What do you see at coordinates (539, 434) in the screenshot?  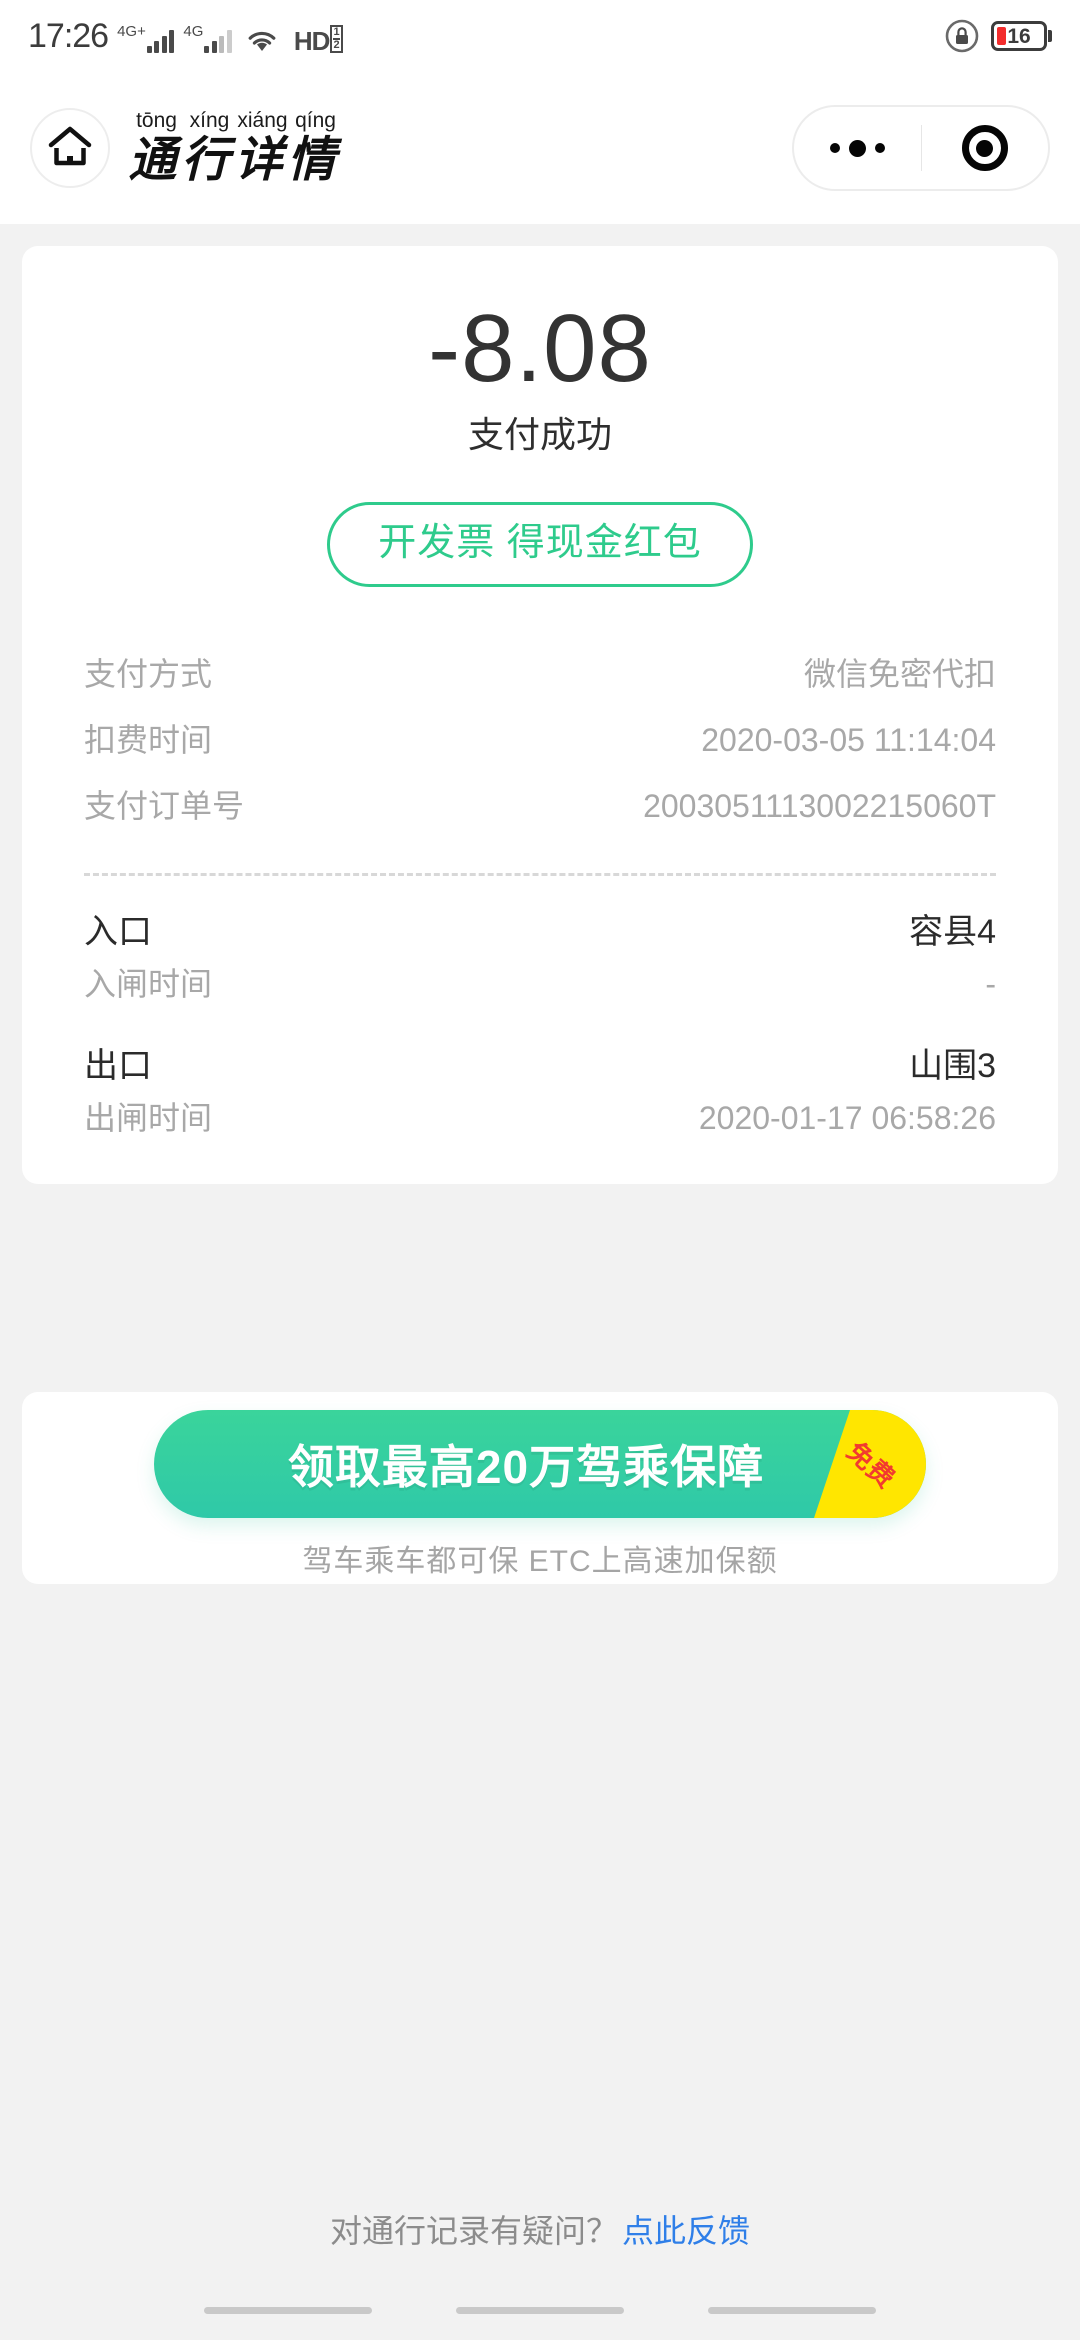 I see `payment-status: 支付成功` at bounding box center [539, 434].